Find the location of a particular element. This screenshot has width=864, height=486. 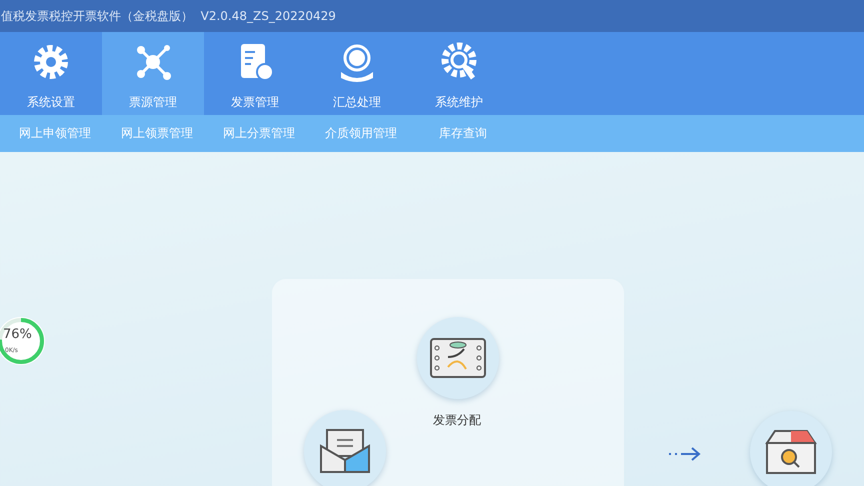

sub-nav-item: 介质领用管理 is located at coordinates (361, 133).